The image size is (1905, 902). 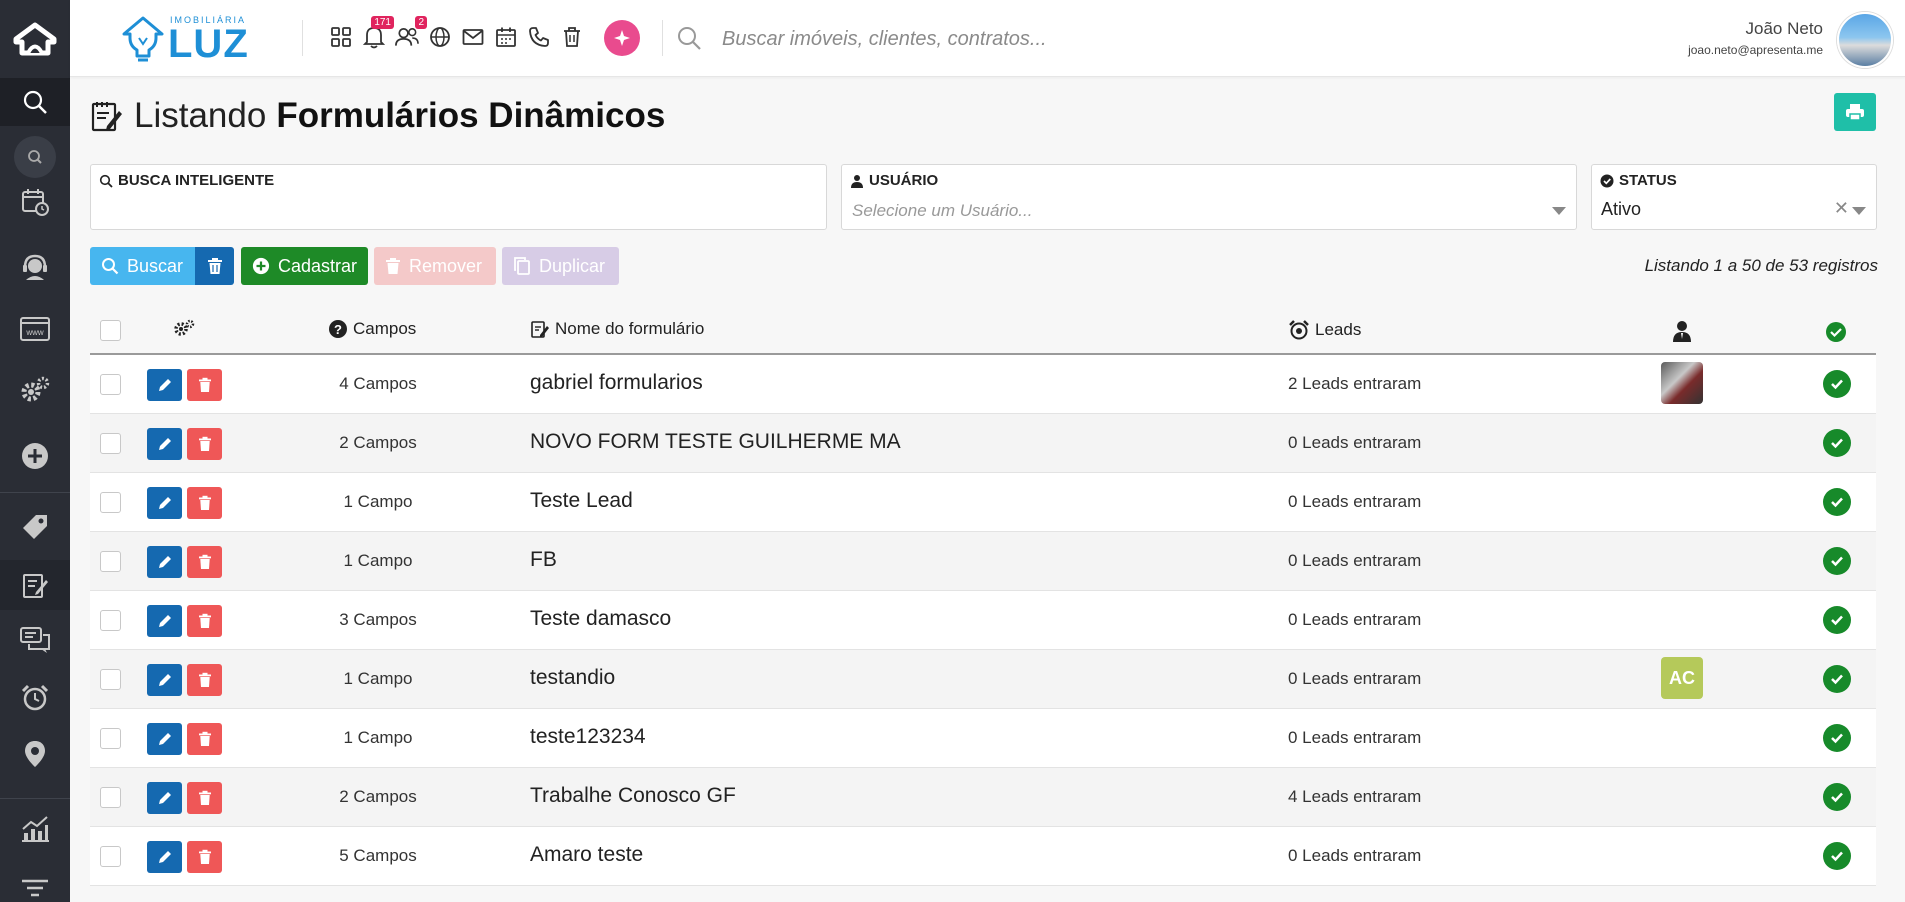 What do you see at coordinates (35, 390) in the screenshot?
I see `settings-gears-icon` at bounding box center [35, 390].